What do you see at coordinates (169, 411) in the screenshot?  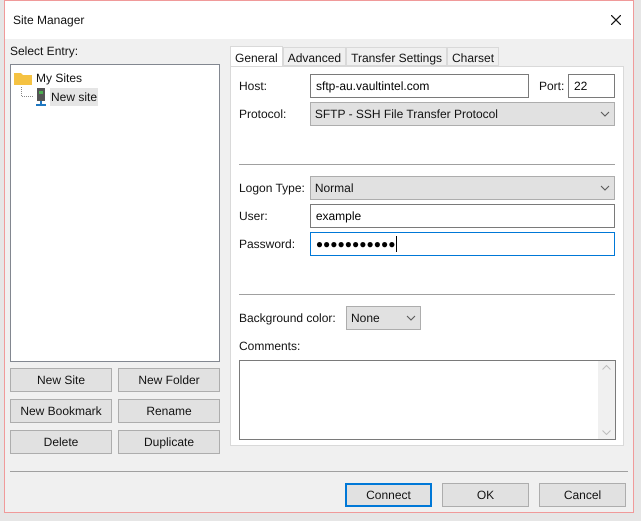 I see `site-button: Rename` at bounding box center [169, 411].